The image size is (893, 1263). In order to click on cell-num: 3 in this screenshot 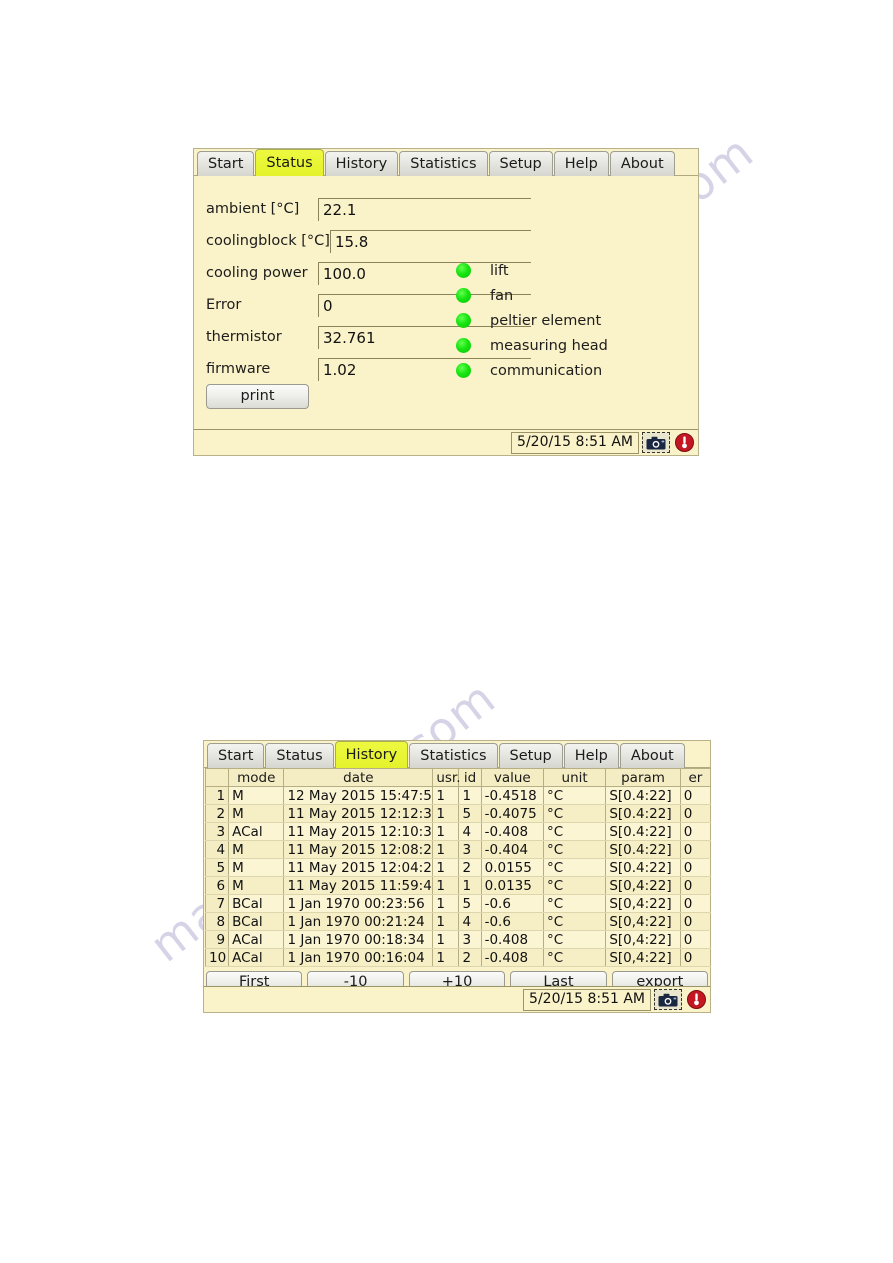, I will do `click(217, 831)`.